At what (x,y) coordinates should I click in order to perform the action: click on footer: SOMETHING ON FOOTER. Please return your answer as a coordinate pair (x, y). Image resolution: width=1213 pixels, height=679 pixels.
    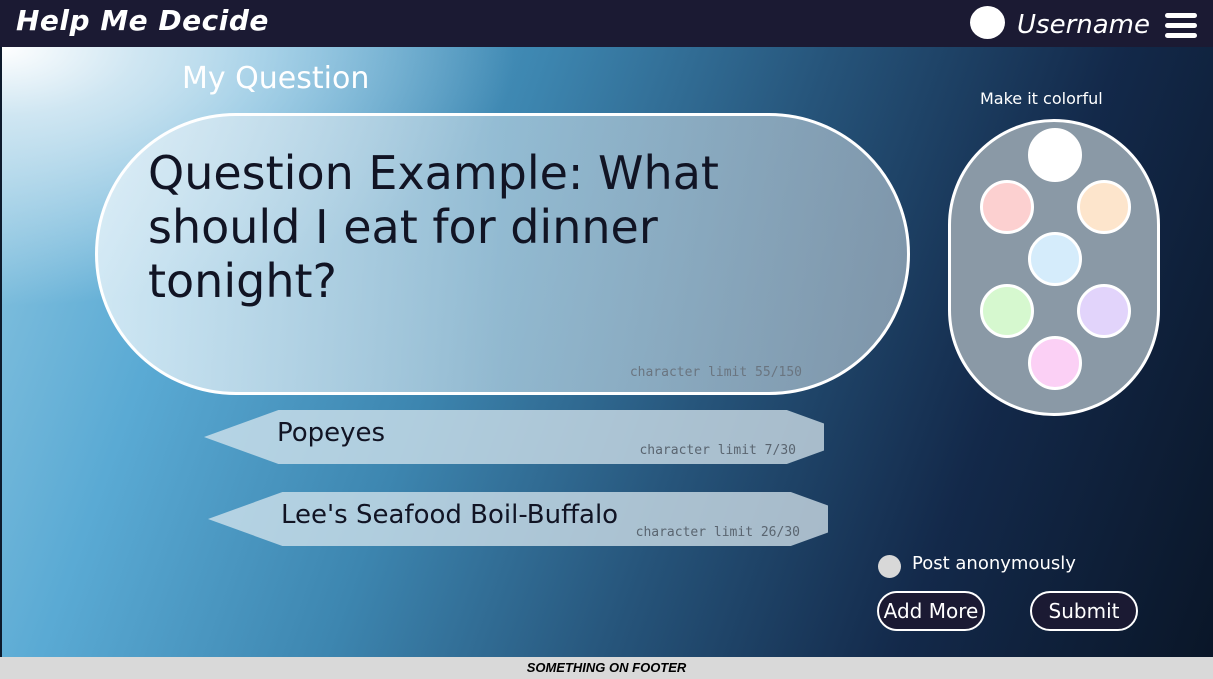
    Looking at the image, I should click on (606, 668).